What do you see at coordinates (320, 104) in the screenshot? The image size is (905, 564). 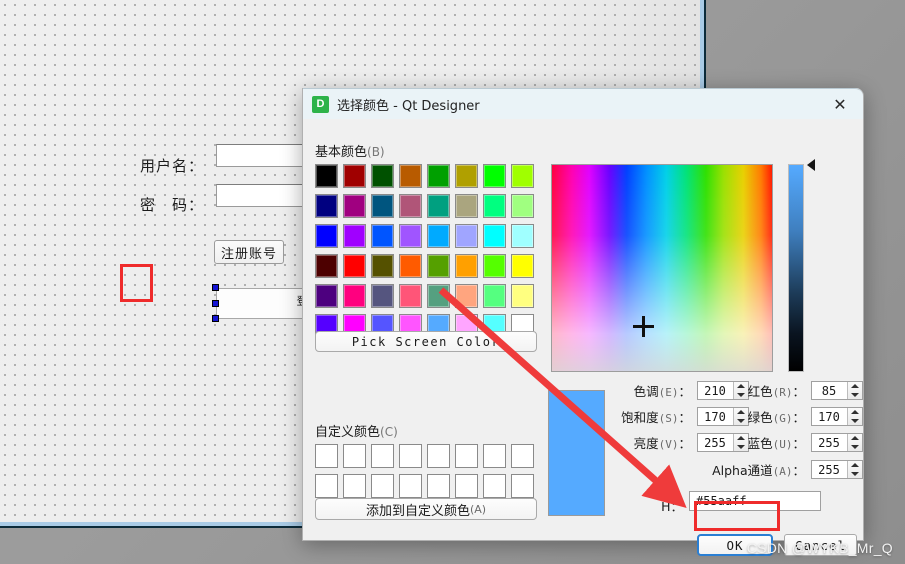 I see `qt-designer-icon: D` at bounding box center [320, 104].